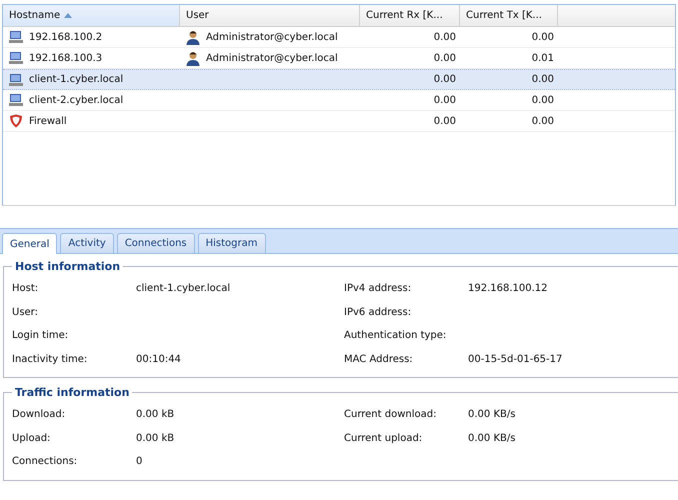 The height and width of the screenshot is (500, 678). What do you see at coordinates (48, 121) in the screenshot?
I see `hostname-text: Firewall` at bounding box center [48, 121].